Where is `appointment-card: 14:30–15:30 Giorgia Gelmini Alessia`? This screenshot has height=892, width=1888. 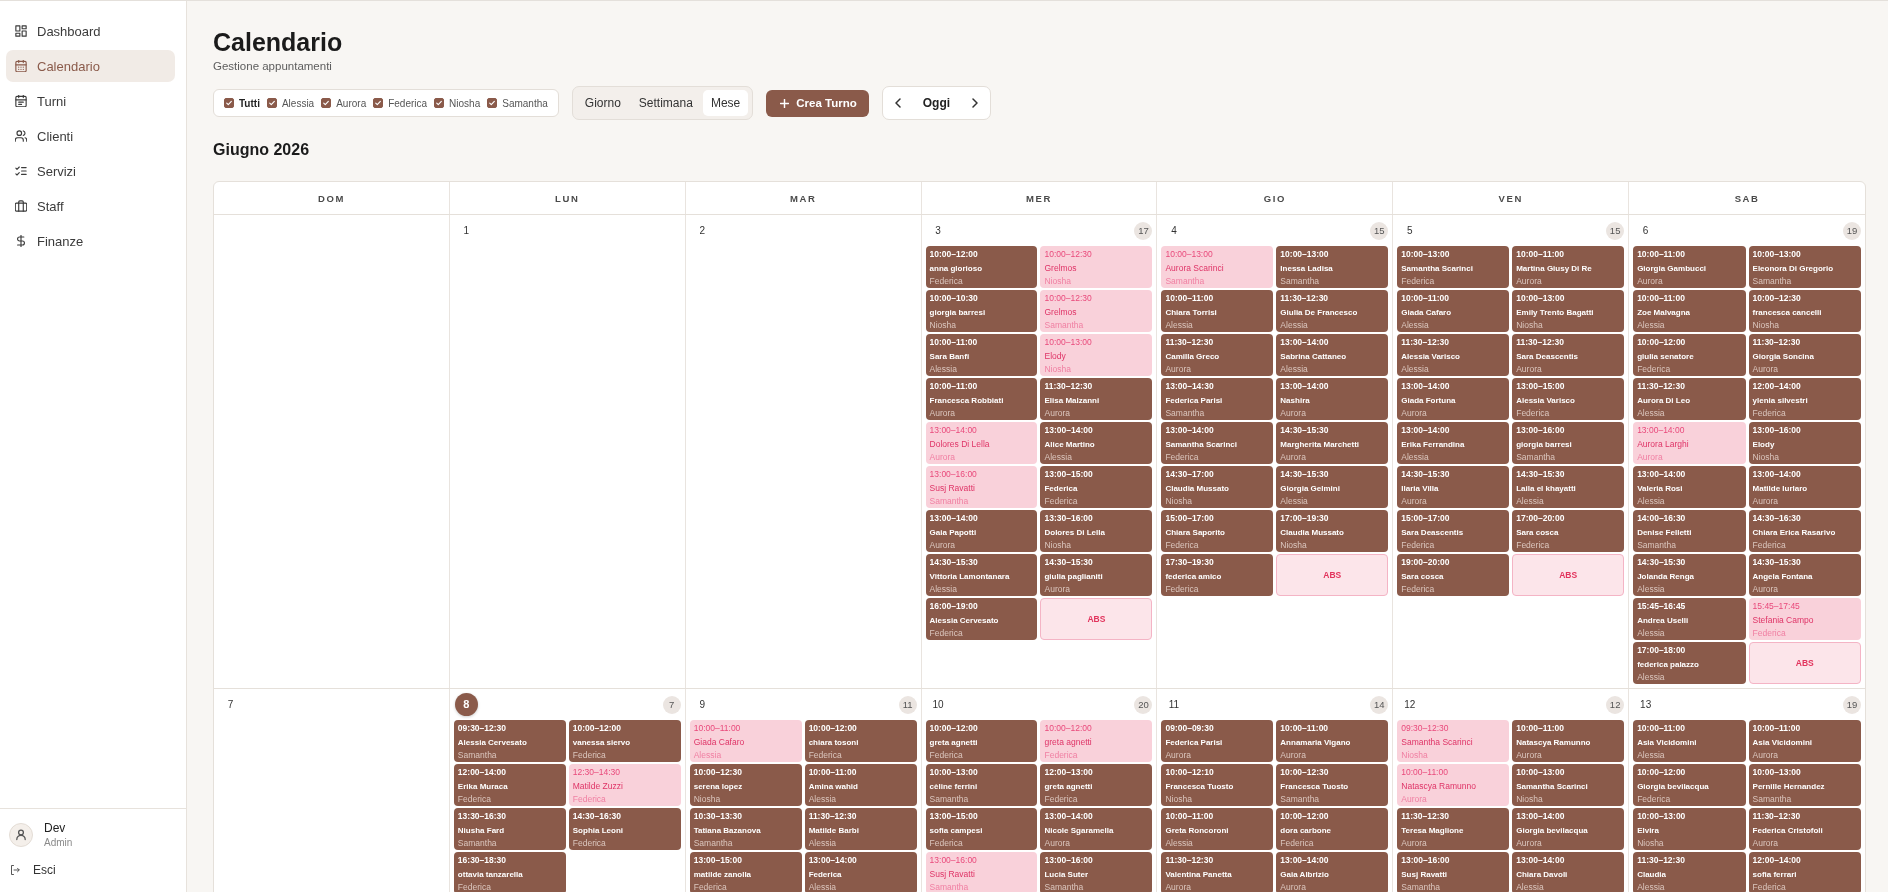 appointment-card: 14:30–15:30 Giorgia Gelmini Alessia is located at coordinates (1332, 487).